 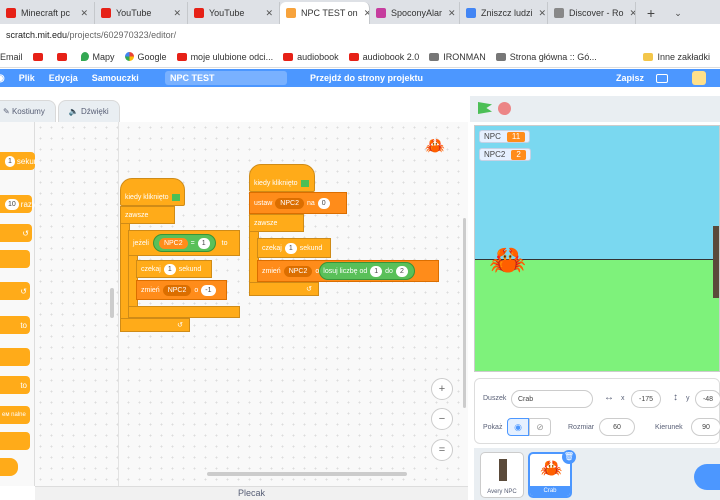 What do you see at coordinates (442, 389) in the screenshot?
I see `zoom-in-button: +` at bounding box center [442, 389].